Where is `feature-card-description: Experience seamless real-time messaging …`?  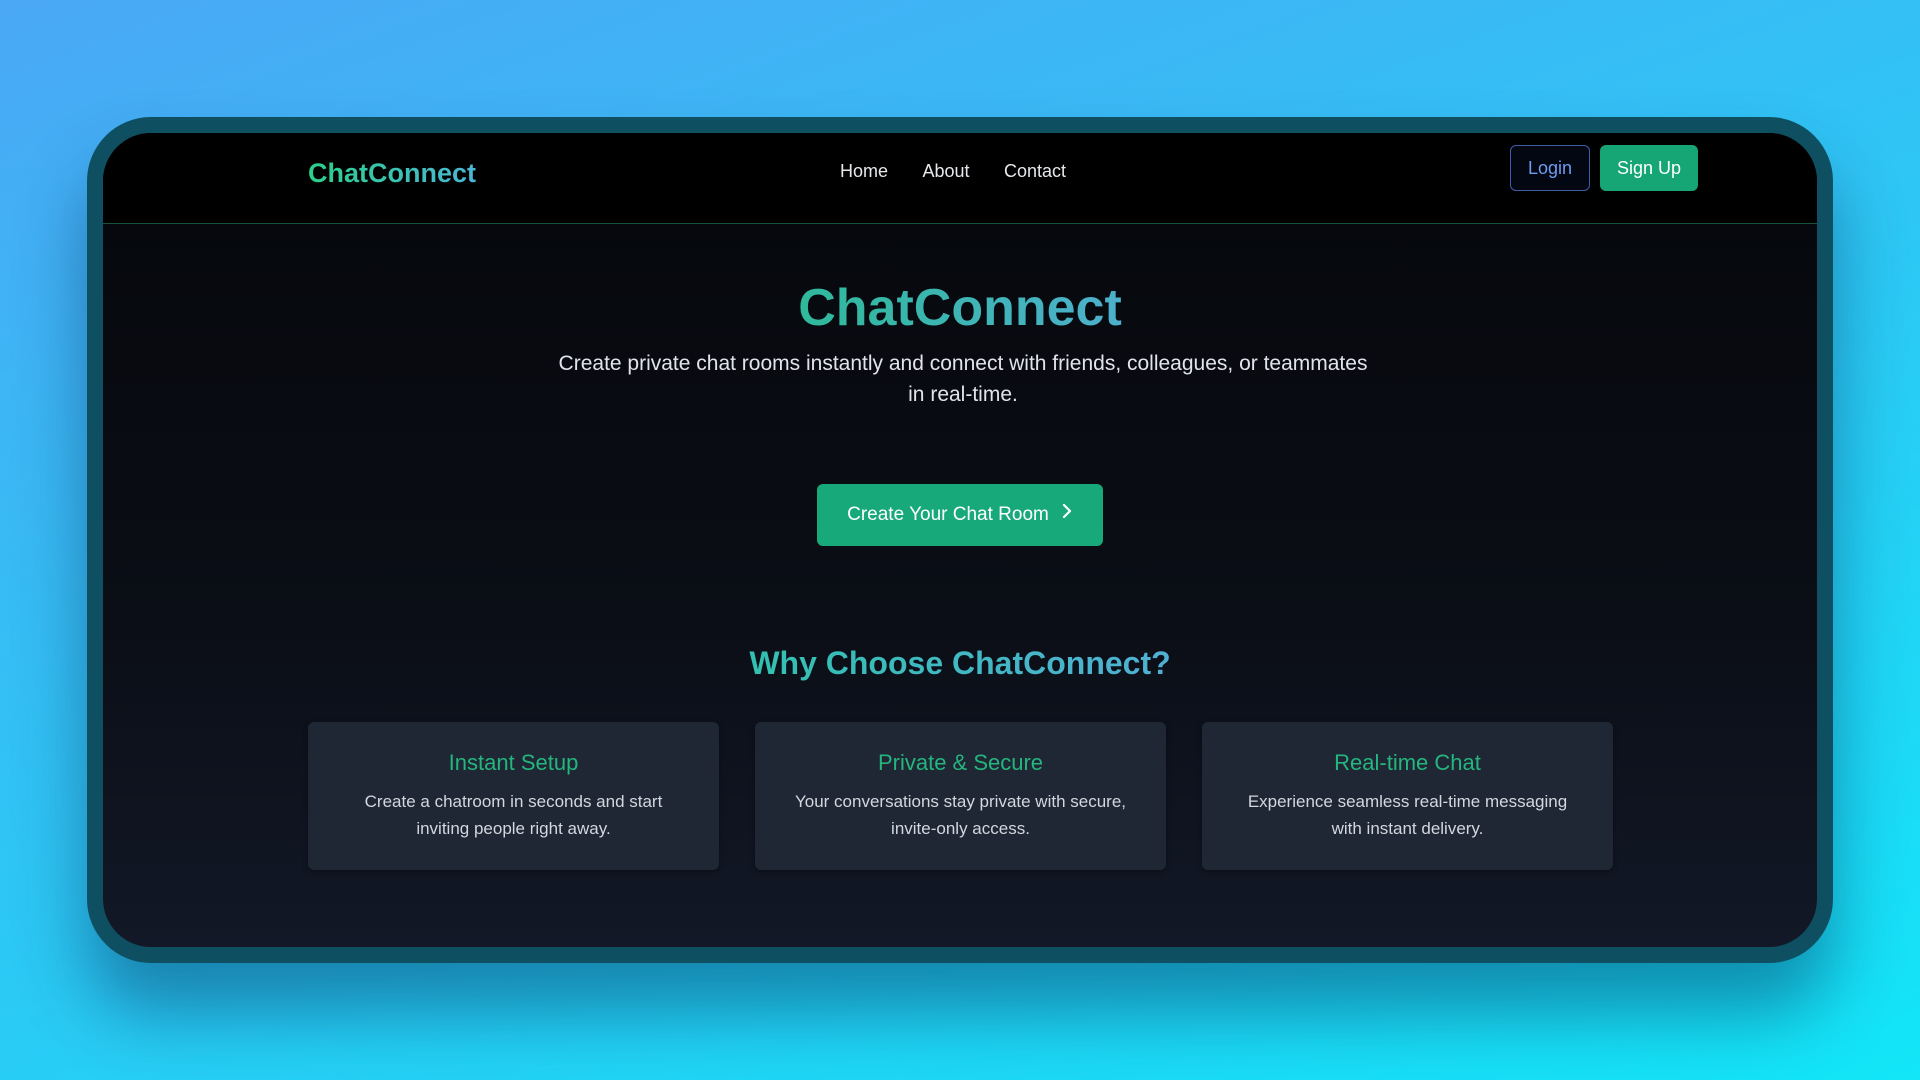
feature-card-description: Experience seamless real-time messaging … is located at coordinates (1407, 815).